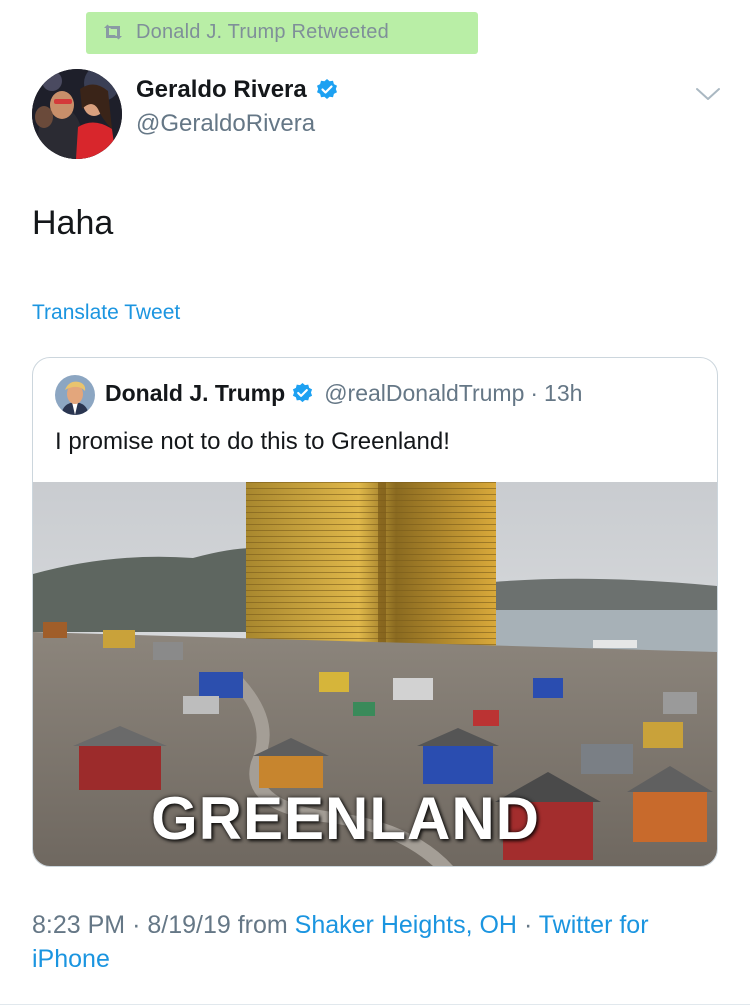 The width and height of the screenshot is (750, 1007). I want to click on quoted-tweet-text: I promise not to do this to Greenland!, so click(252, 441).